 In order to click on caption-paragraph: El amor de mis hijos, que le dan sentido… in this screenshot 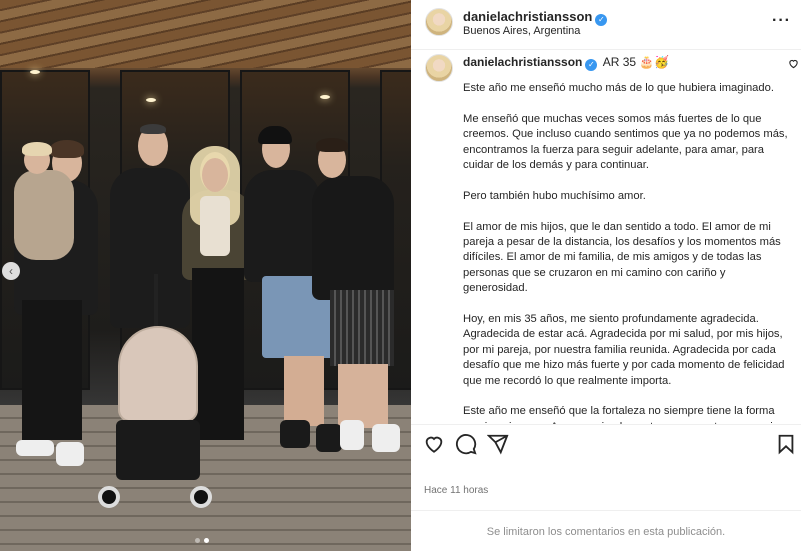, I will do `click(622, 257)`.